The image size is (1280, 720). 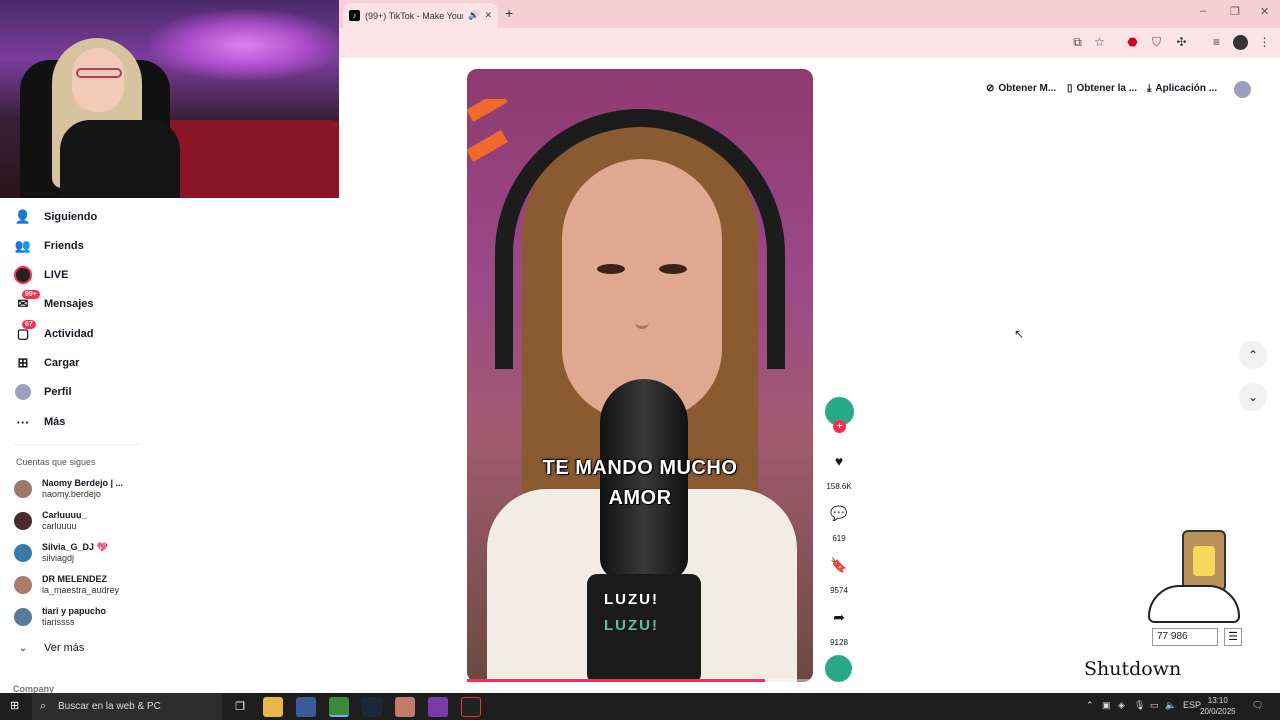 I want to click on volume-icon: 🔈, so click(x=1170, y=705).